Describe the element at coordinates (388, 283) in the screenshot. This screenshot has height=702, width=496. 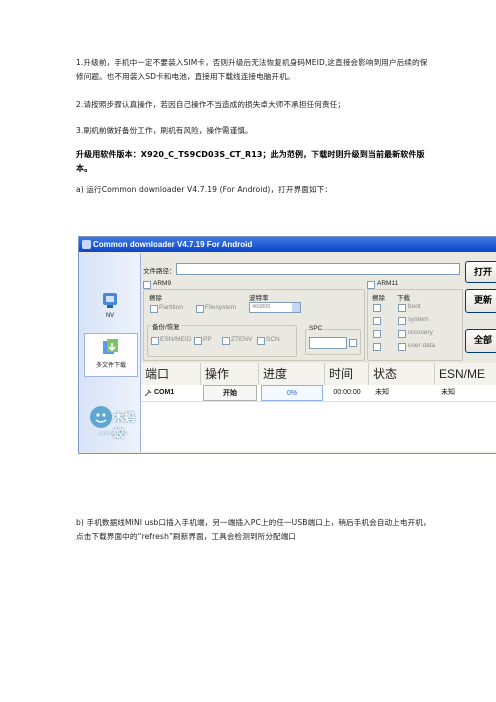
I see `arm11-label: ARM11` at that location.